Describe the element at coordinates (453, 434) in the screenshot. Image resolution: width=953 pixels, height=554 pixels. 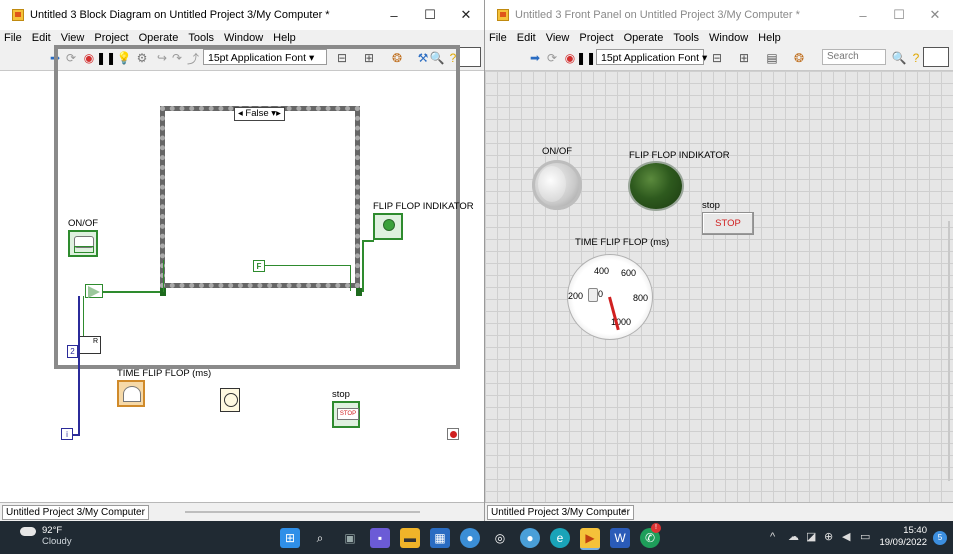
I see `loop-condition-terminal` at that location.